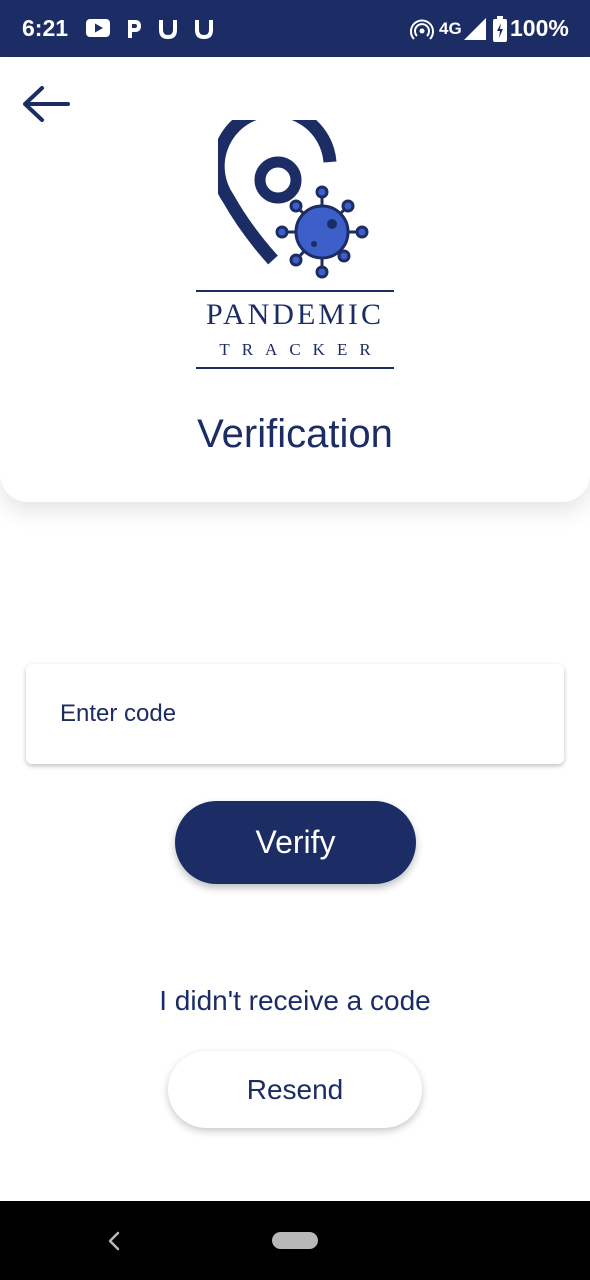 This screenshot has width=590, height=1280. Describe the element at coordinates (295, 1240) in the screenshot. I see `nav-home-pill` at that location.